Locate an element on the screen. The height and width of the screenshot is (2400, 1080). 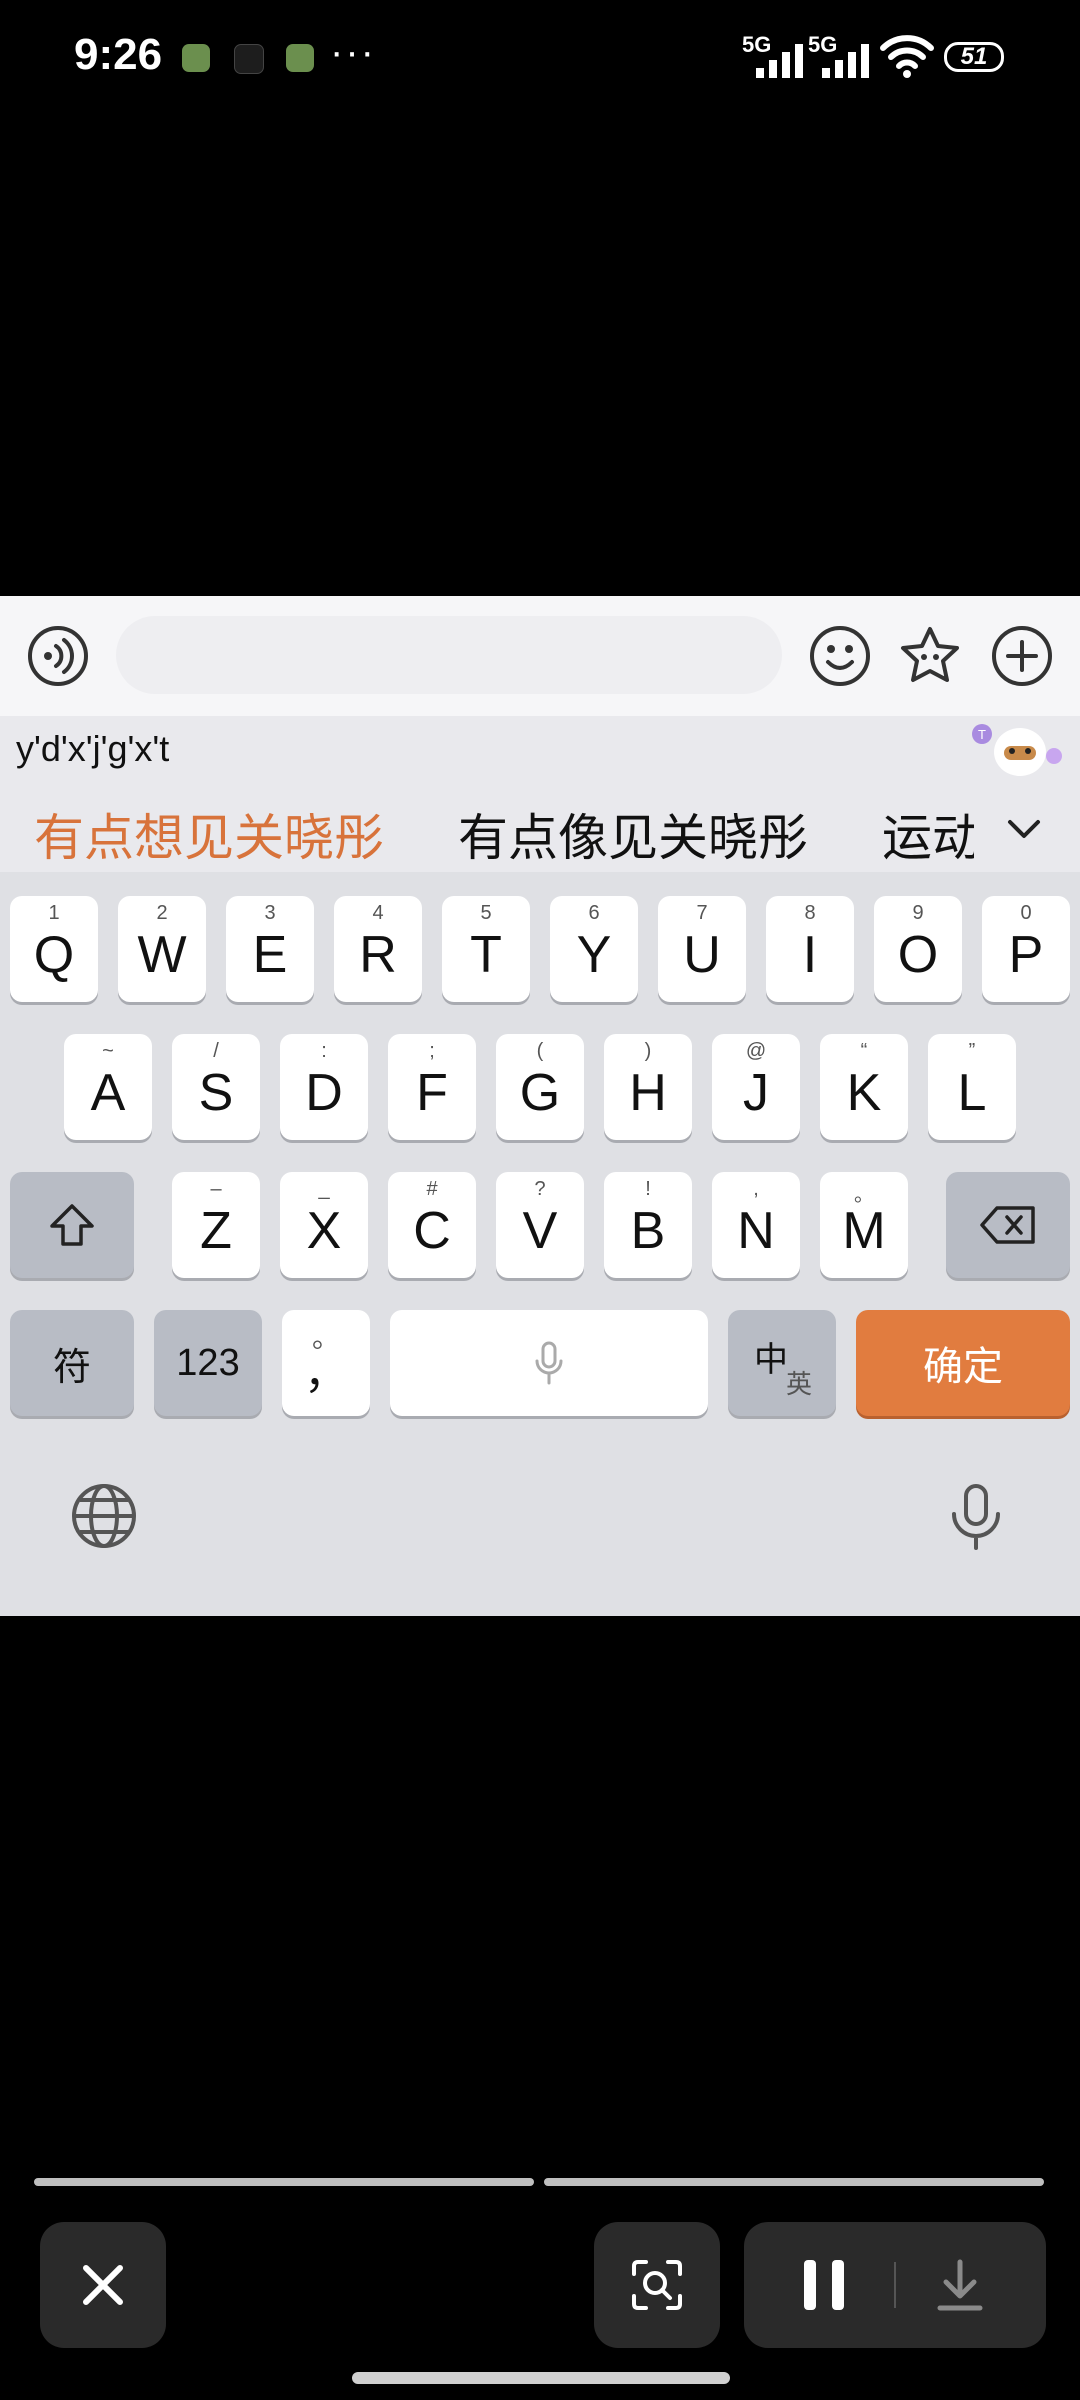
key-e: 3E is located at coordinates (270, 949).